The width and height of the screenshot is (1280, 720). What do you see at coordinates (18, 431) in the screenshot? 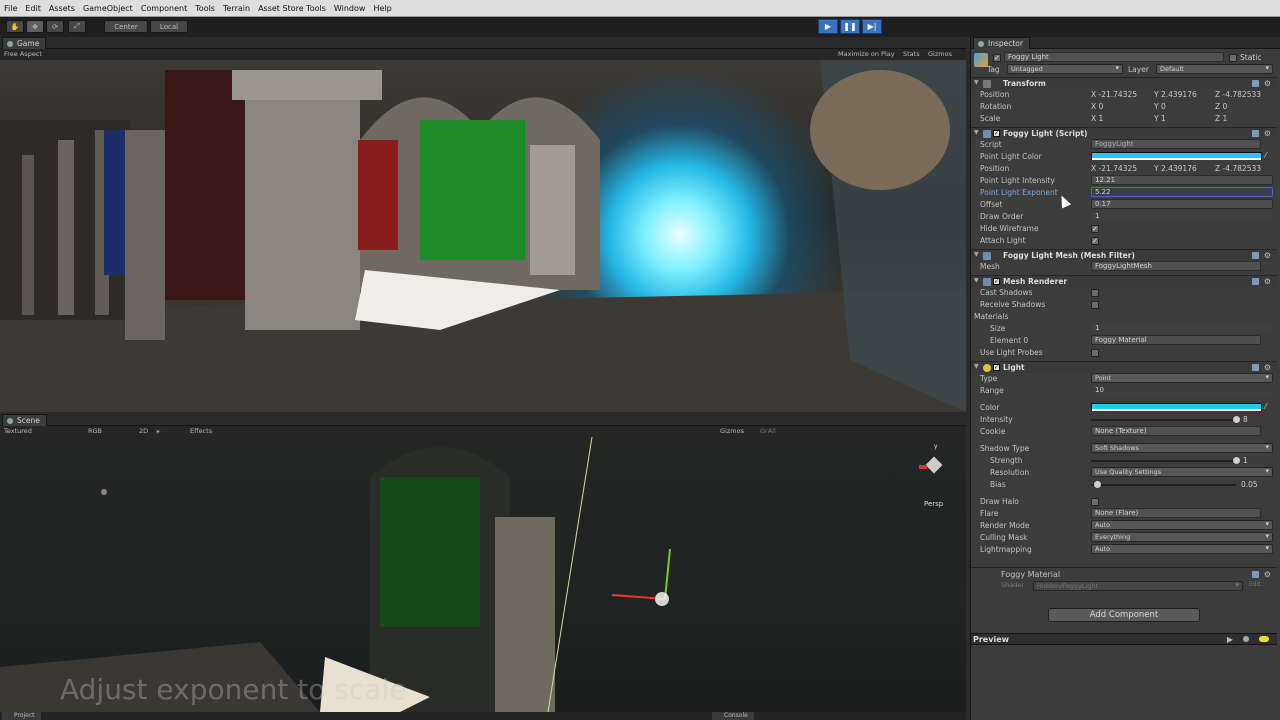
I see `shading-mode-dropdown: Textured` at bounding box center [18, 431].